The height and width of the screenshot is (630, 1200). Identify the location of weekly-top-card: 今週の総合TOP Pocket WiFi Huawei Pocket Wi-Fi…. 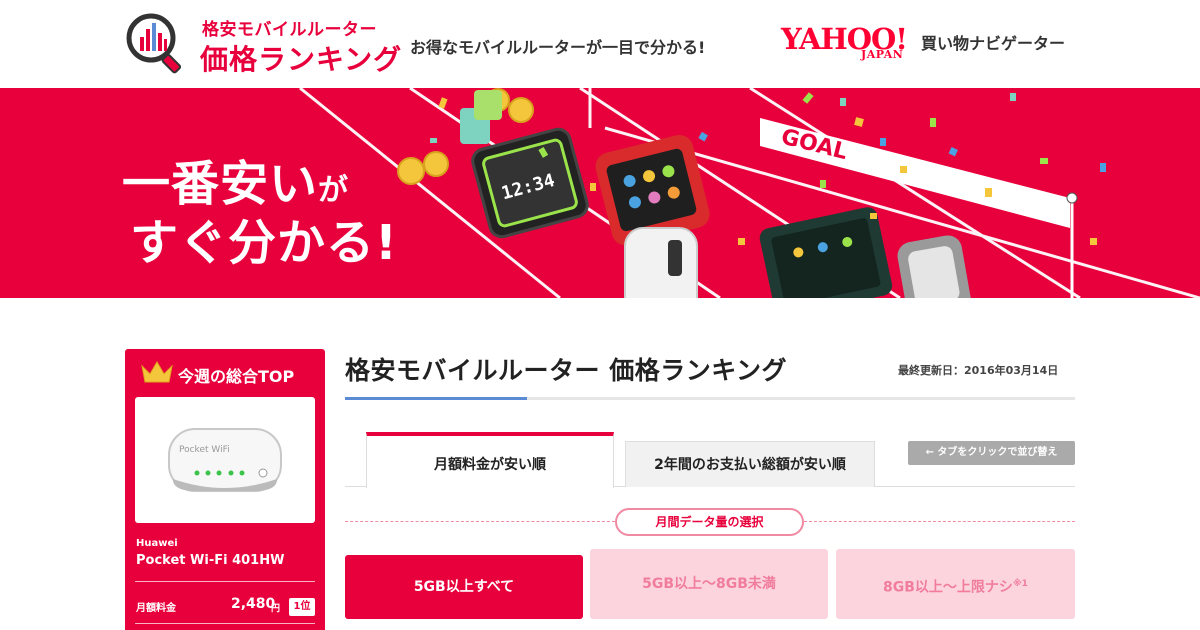
(225, 489).